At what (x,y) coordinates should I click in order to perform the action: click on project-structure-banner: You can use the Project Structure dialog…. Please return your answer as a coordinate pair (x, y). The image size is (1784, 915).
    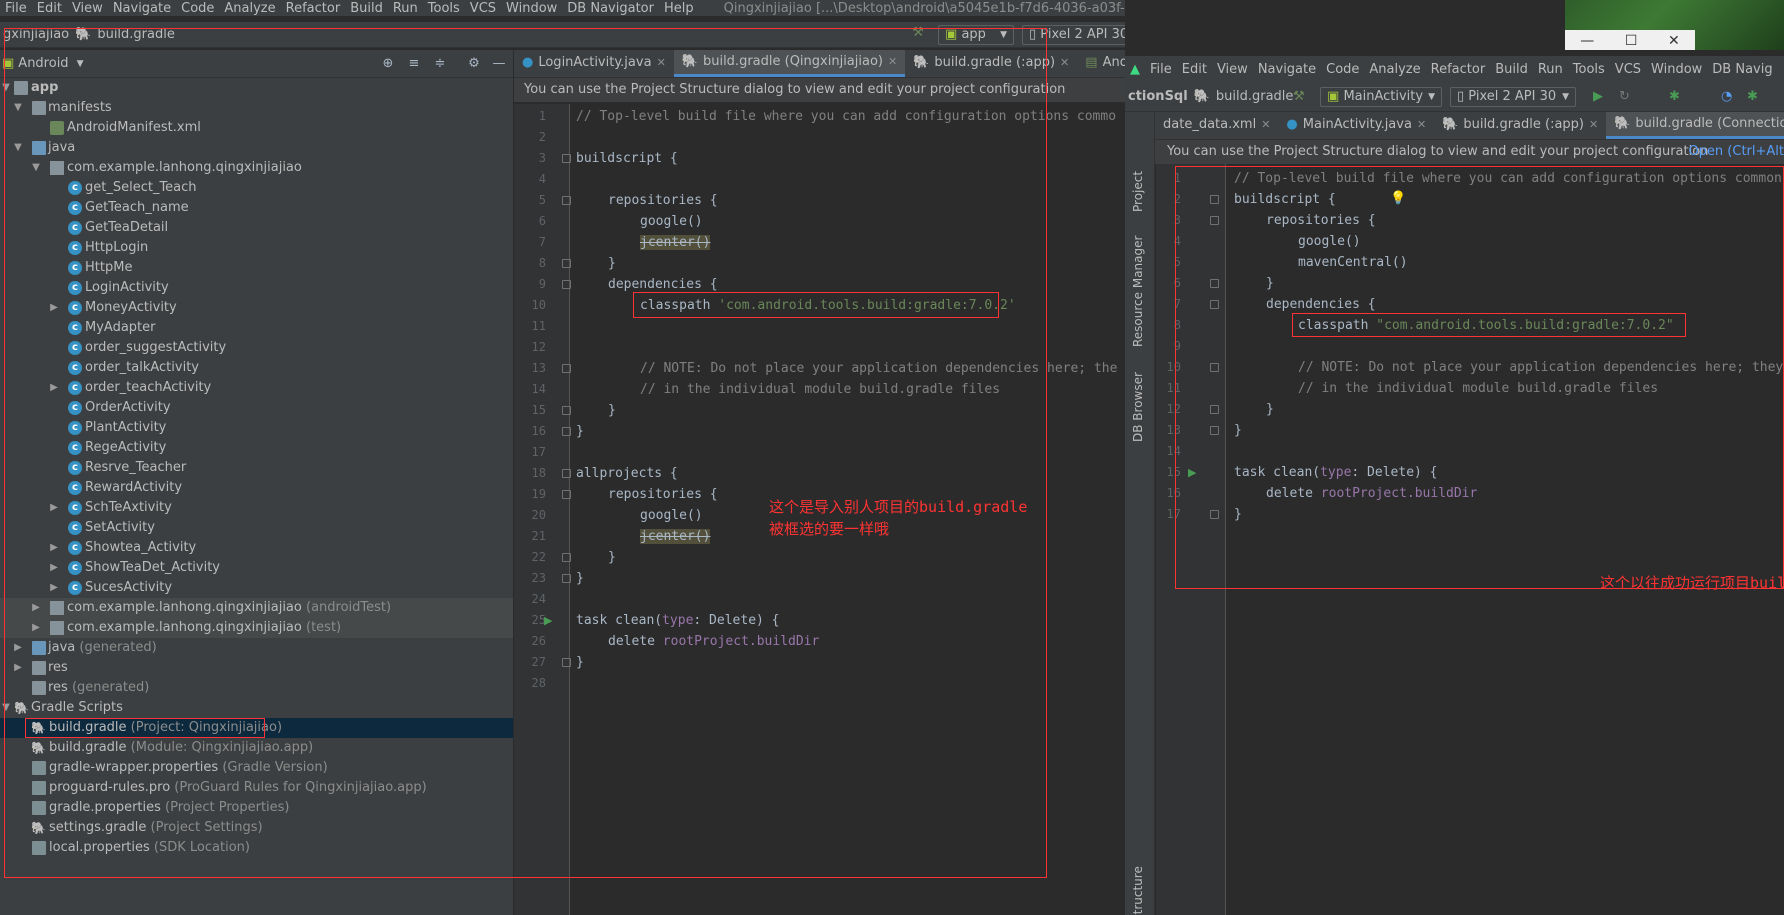
    Looking at the image, I should click on (1469, 152).